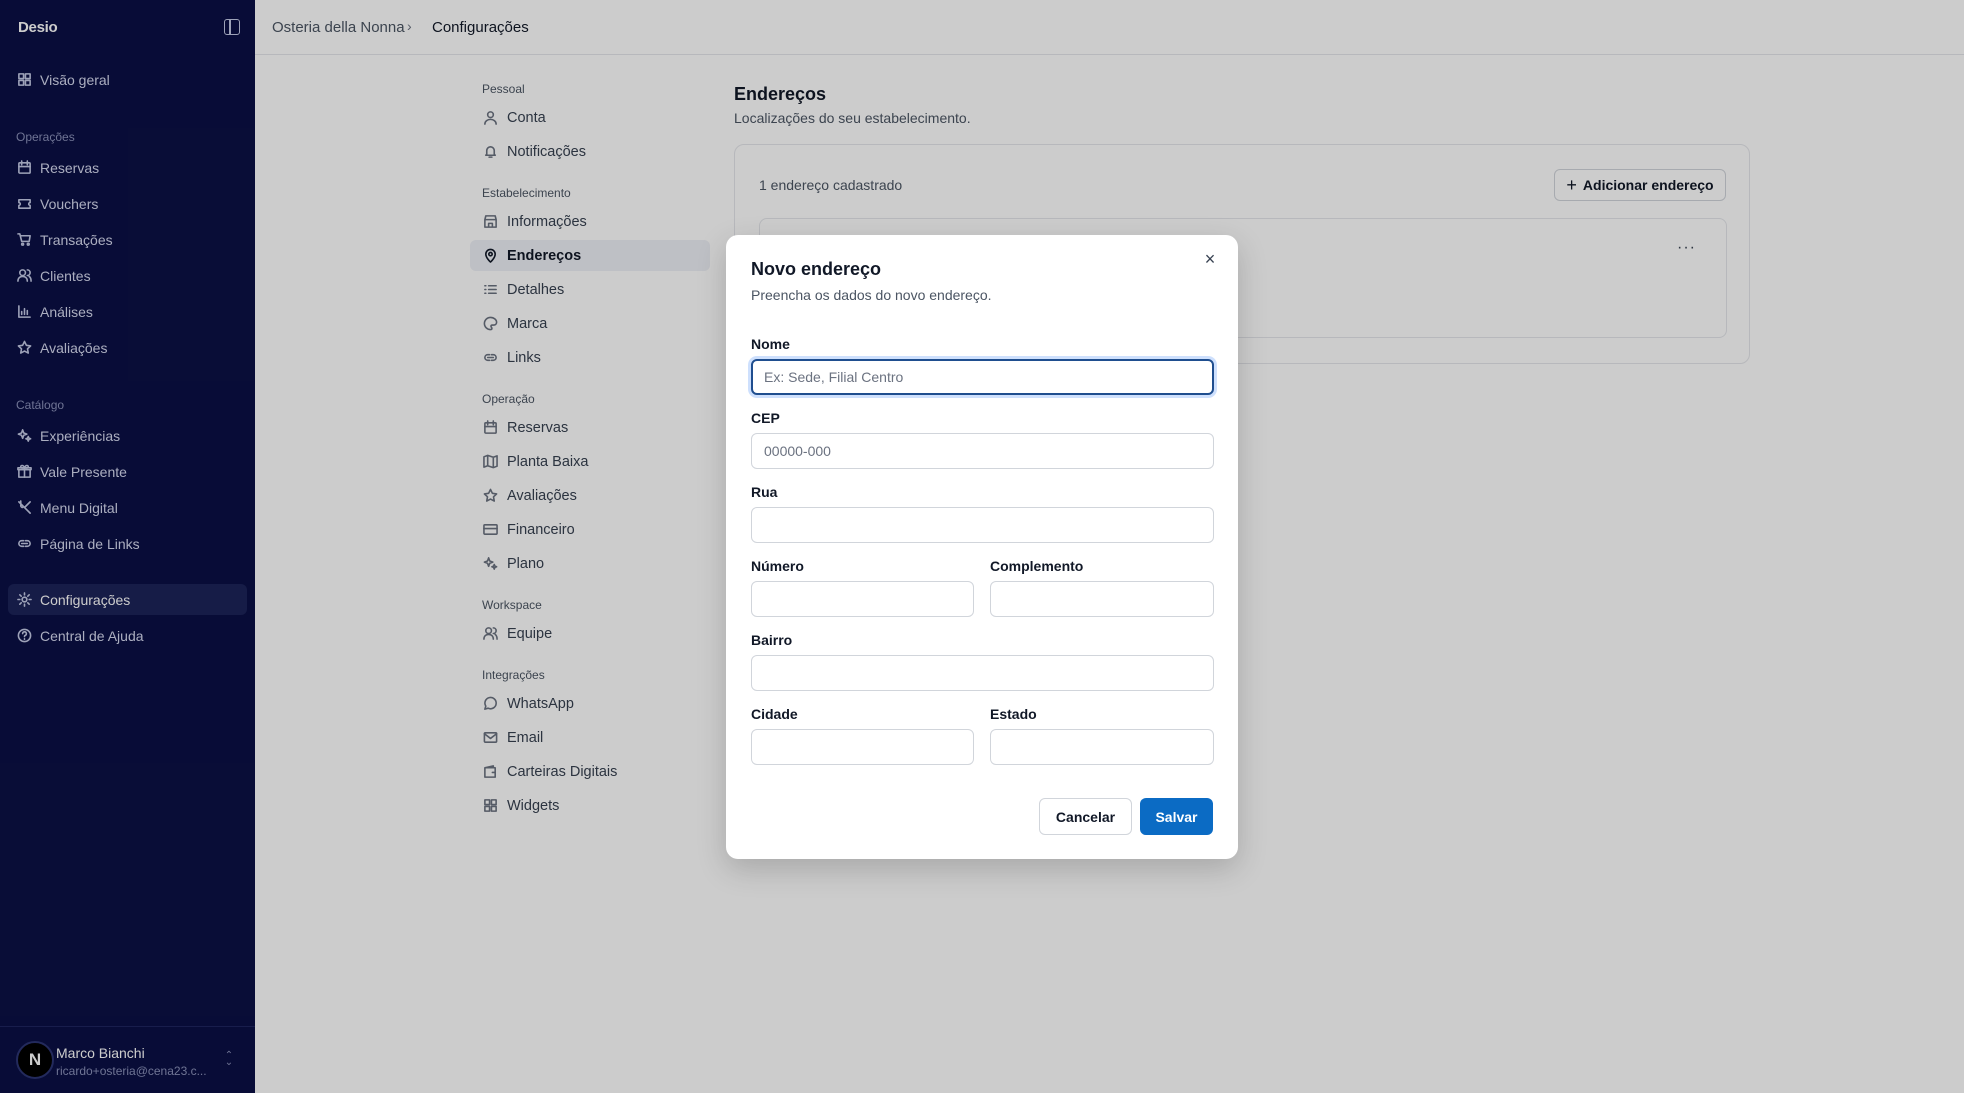 The height and width of the screenshot is (1093, 1964). Describe the element at coordinates (1037, 566) in the screenshot. I see `complemento-label: Complemento` at that location.